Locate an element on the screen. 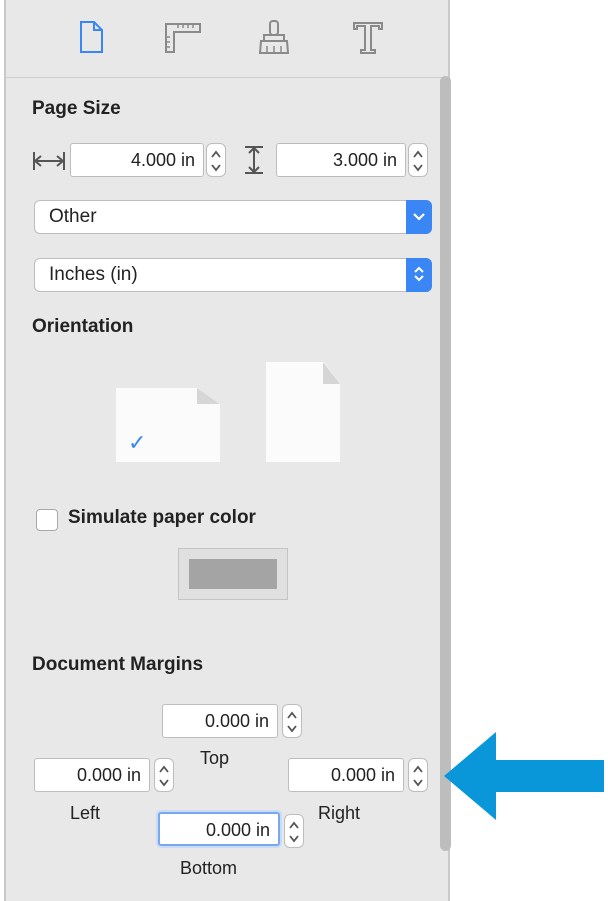 The height and width of the screenshot is (901, 608). page-width-field: 4.000 in is located at coordinates (137, 160).